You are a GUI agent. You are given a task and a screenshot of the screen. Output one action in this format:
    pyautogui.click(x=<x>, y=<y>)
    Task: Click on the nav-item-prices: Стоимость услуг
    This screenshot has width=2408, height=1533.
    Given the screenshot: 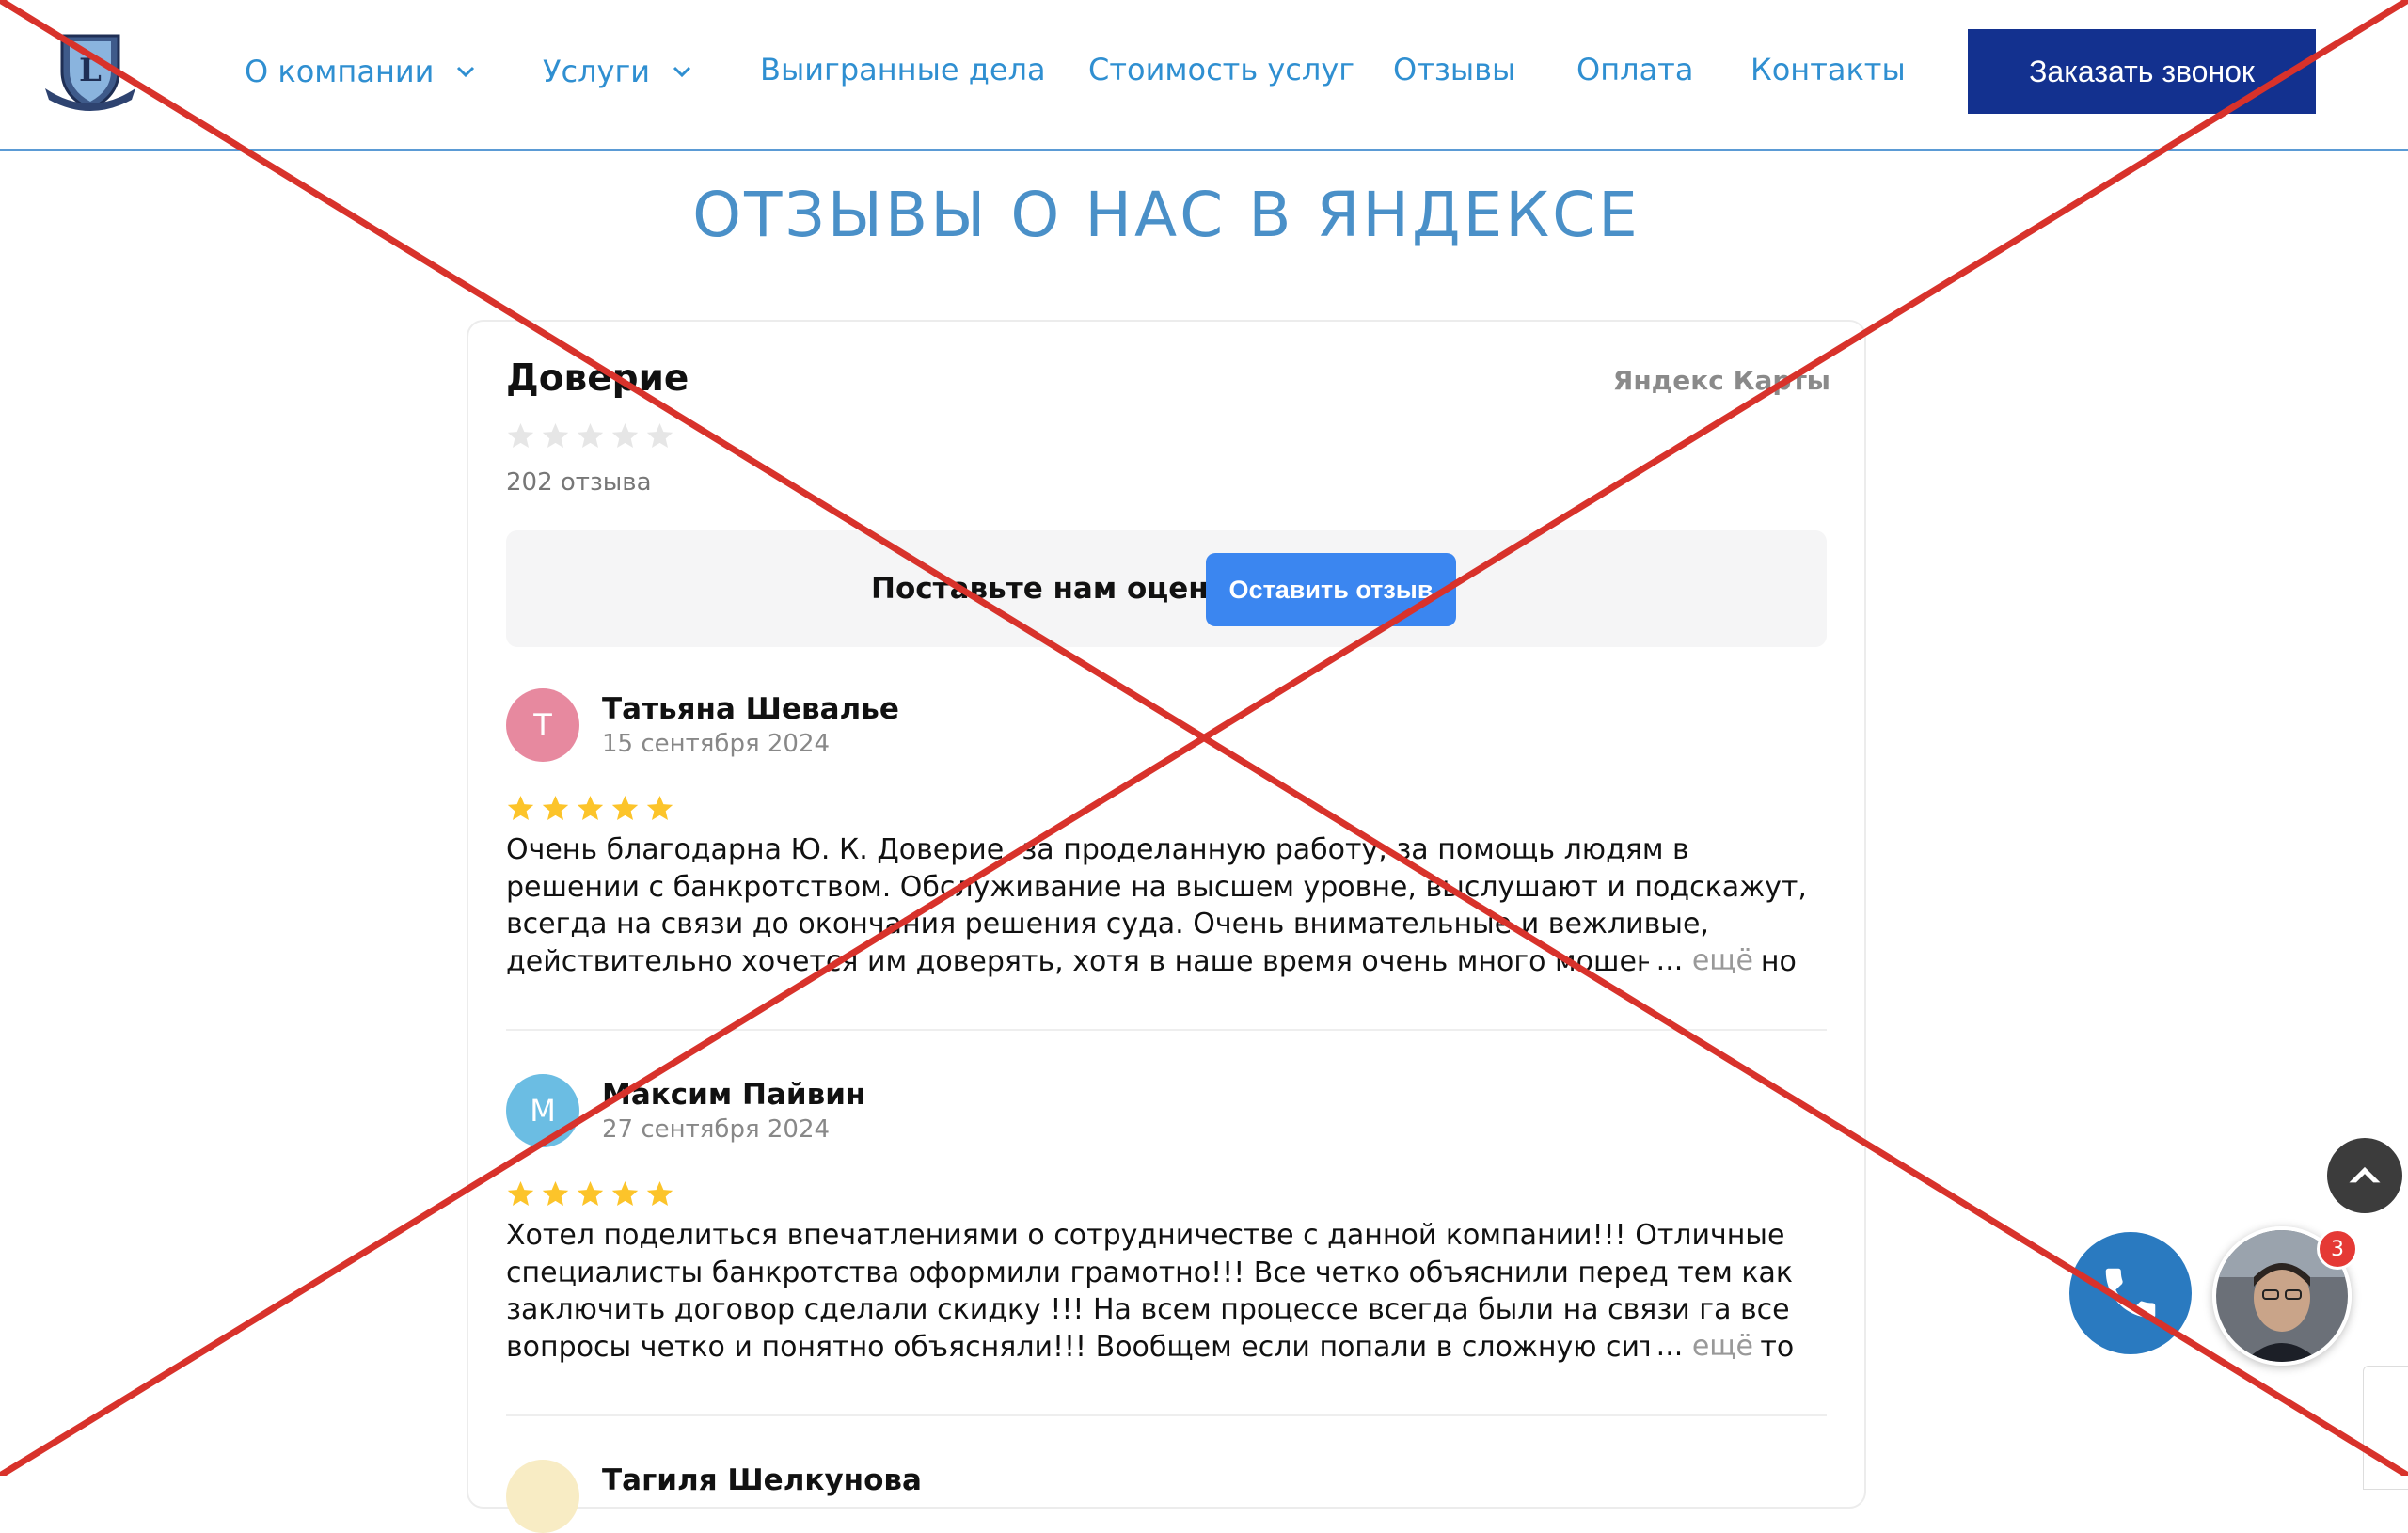 What is the action you would take?
    pyautogui.click(x=1221, y=69)
    